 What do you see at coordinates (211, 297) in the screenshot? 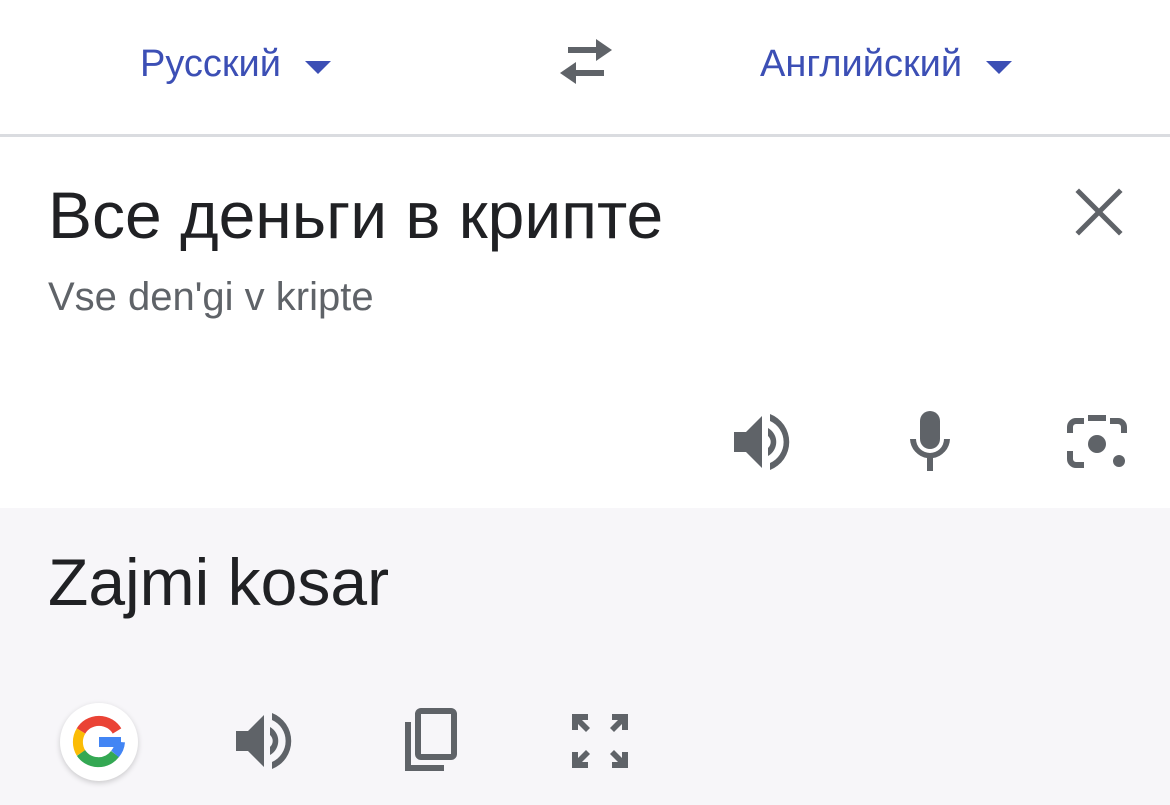
I see `transliteration-text: Vse den'gi v kripte` at bounding box center [211, 297].